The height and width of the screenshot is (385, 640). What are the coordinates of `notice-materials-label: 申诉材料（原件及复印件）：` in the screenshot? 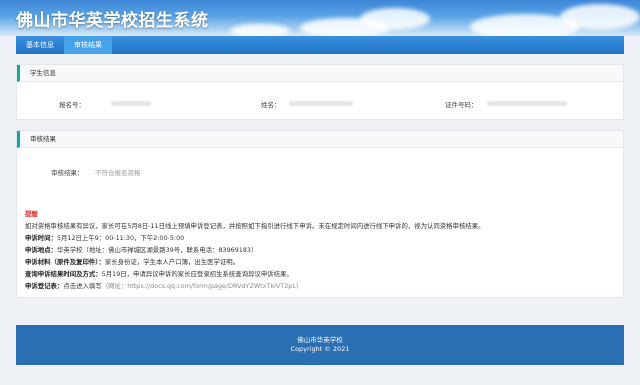 It's located at (65, 262).